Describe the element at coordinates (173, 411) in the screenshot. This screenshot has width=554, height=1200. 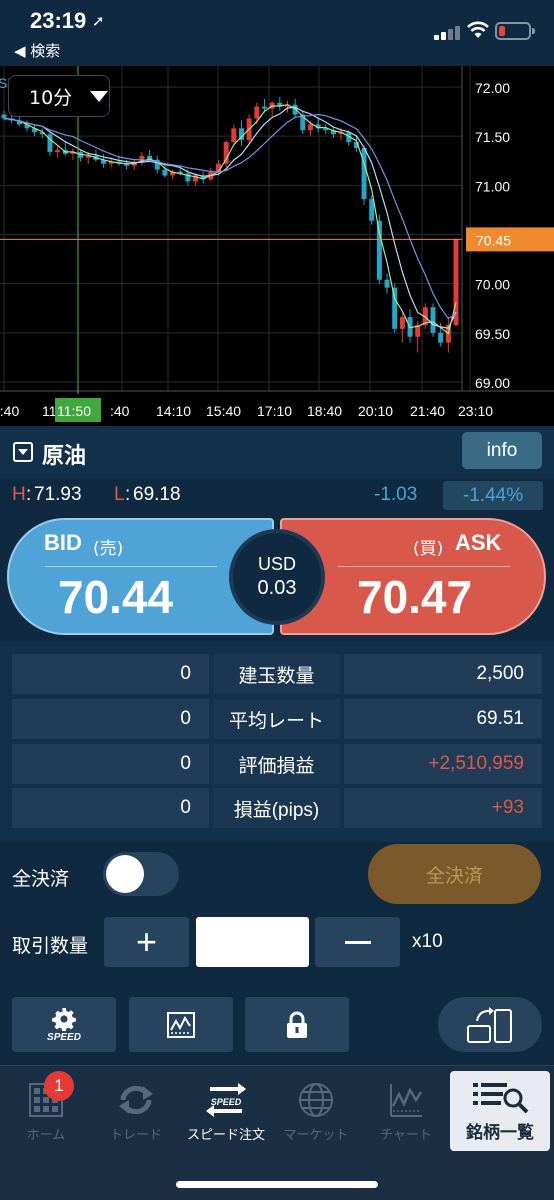
I see `x-tick-label: 14:10` at that location.